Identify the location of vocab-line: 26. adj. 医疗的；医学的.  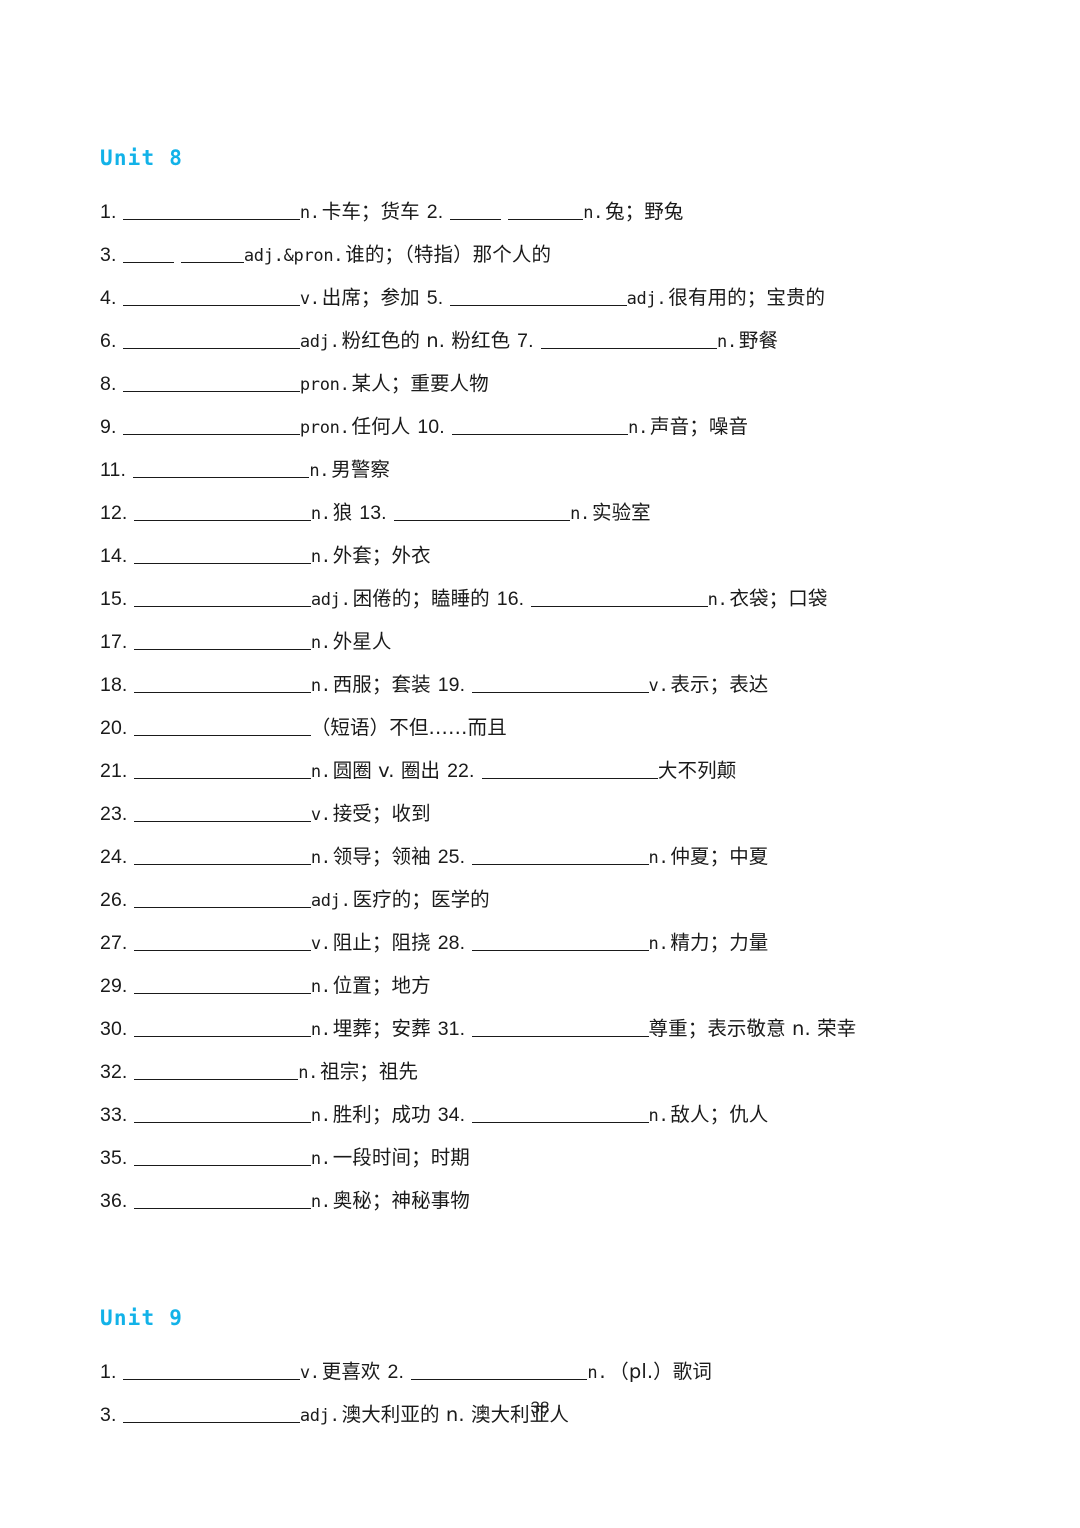
(550, 899).